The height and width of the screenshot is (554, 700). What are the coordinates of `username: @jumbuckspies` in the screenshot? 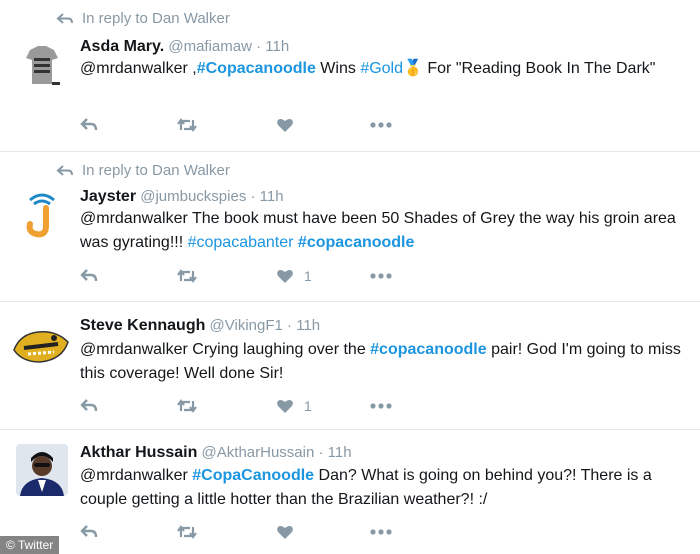 It's located at (193, 196).